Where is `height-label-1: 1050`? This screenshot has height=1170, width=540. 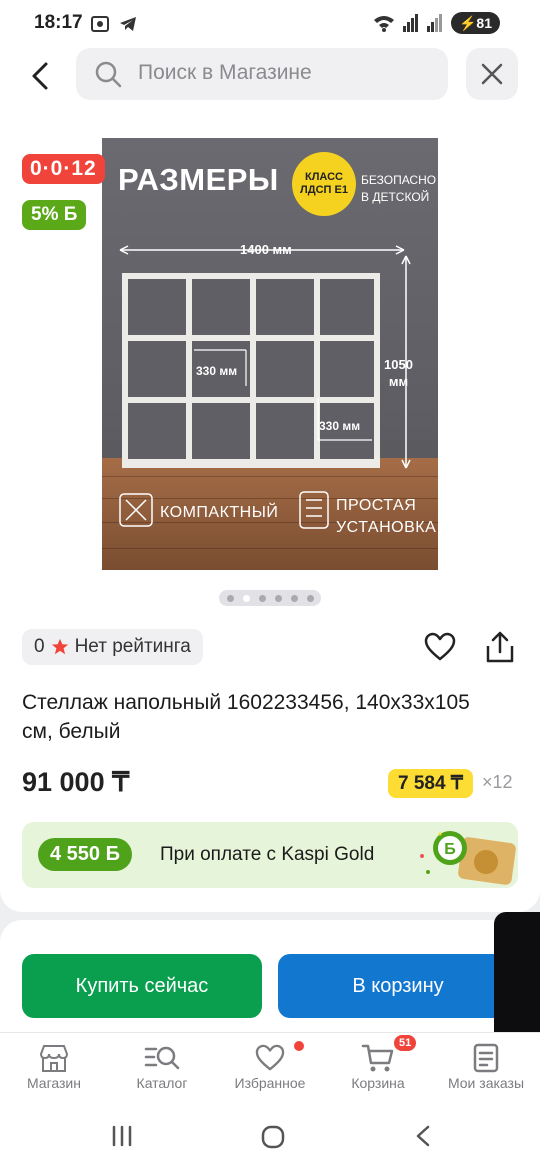
height-label-1: 1050 is located at coordinates (398, 364).